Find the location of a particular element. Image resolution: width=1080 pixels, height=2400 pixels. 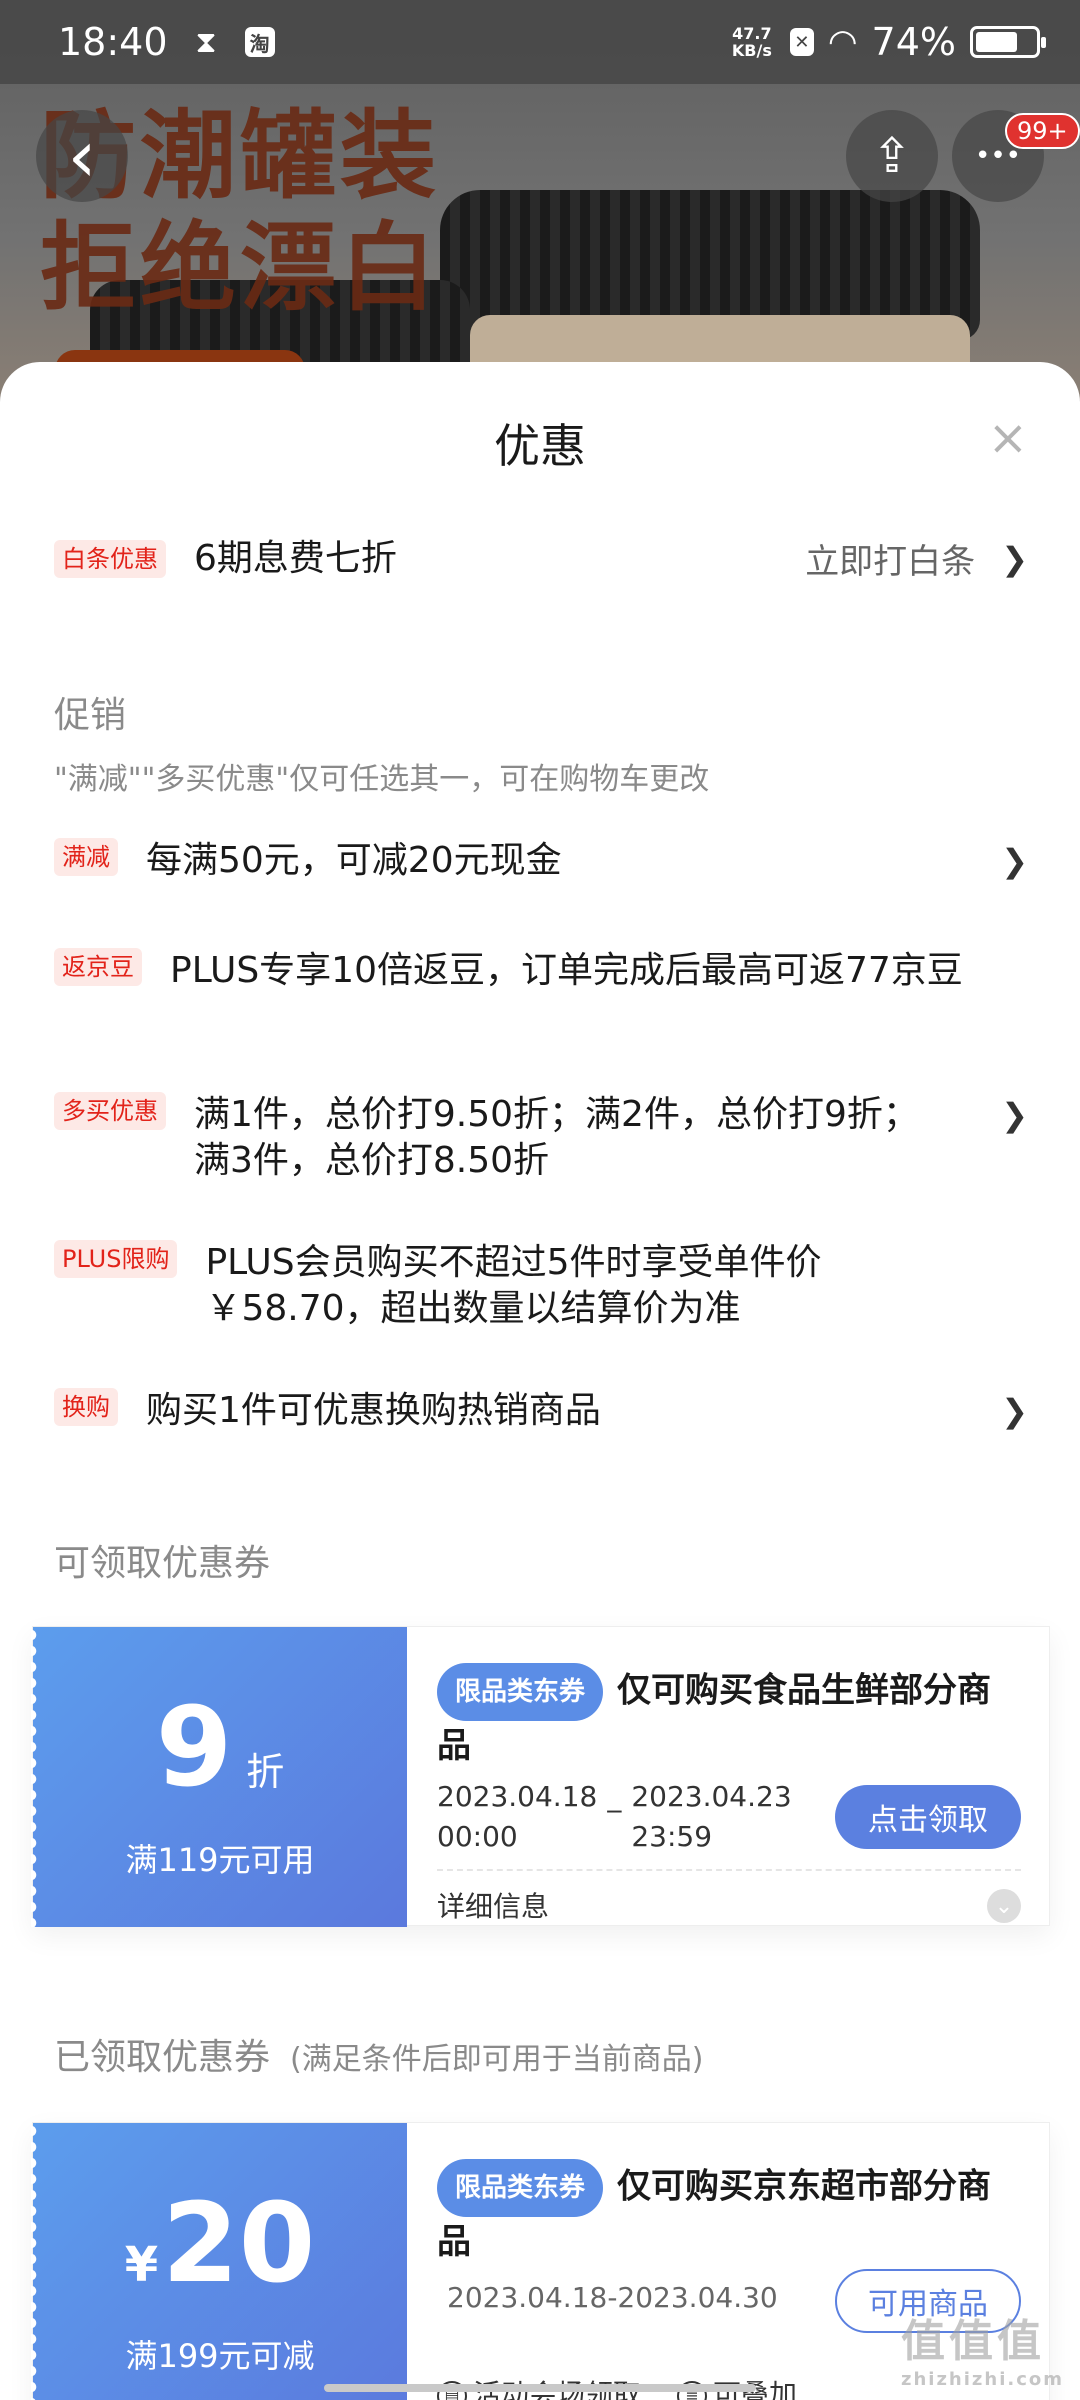

promo-item-jingdou: 返京豆 PLUS专享10倍返豆，订单完成后最高可返77京豆 is located at coordinates (541, 971).